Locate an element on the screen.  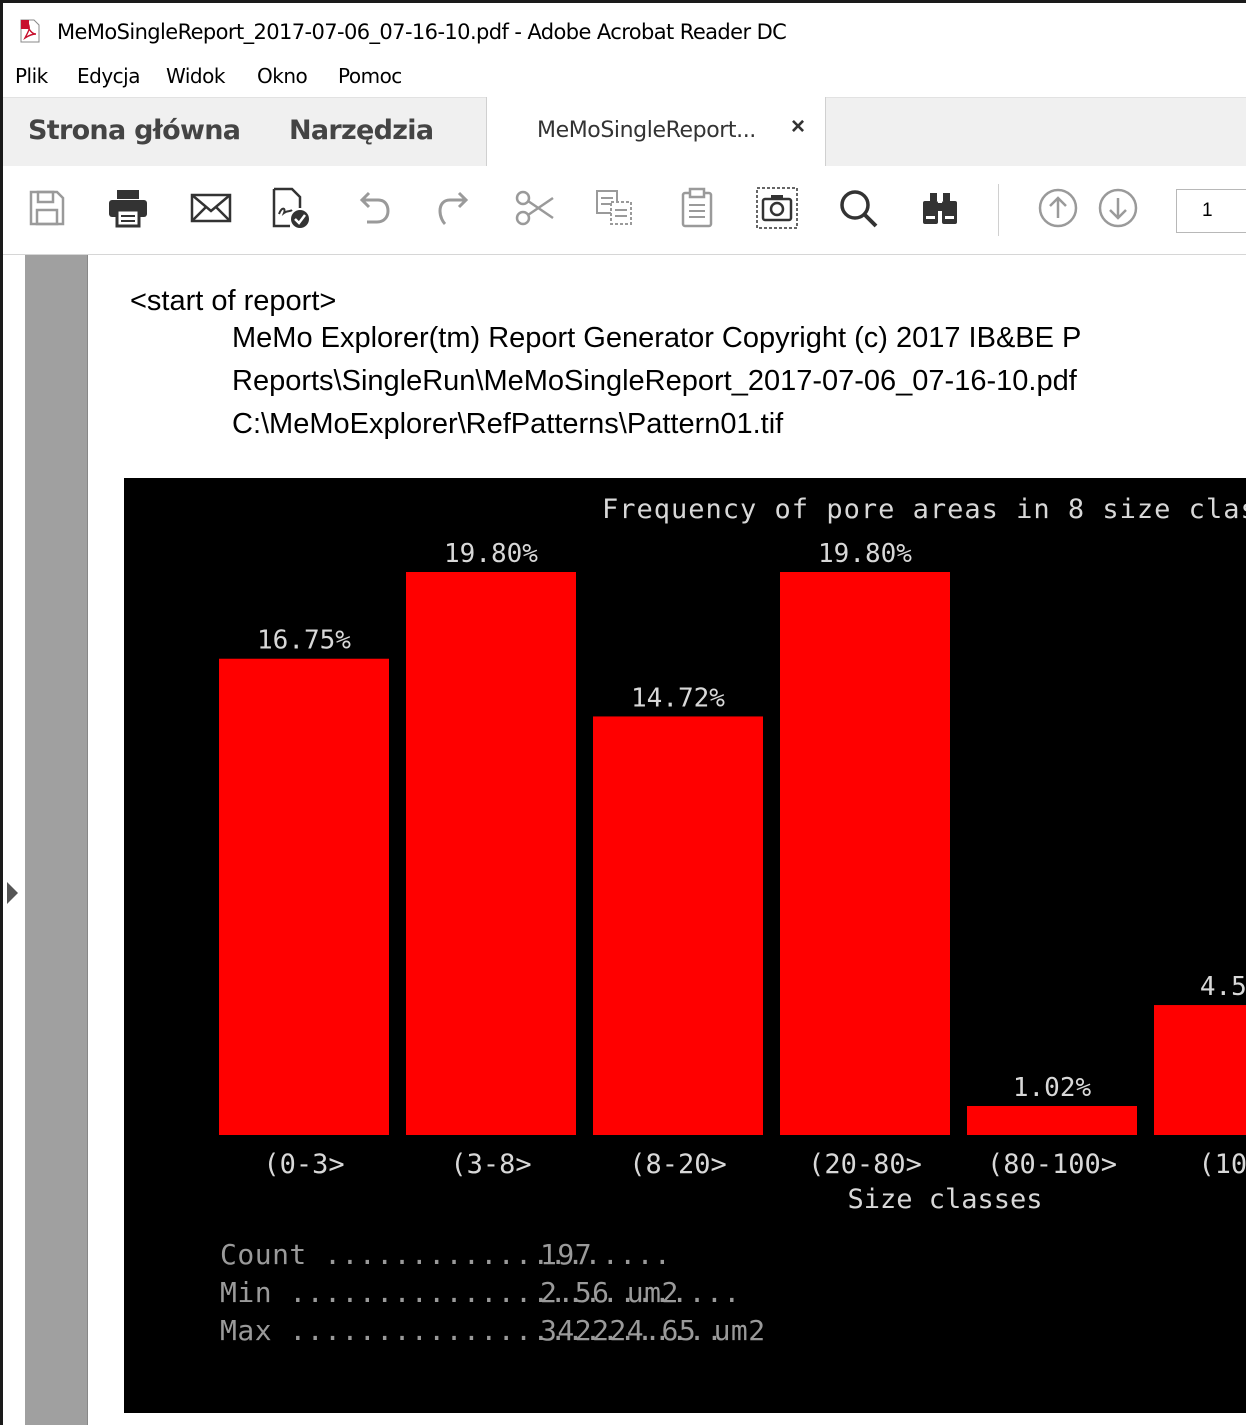
menu-help: Pomoc is located at coordinates (370, 76).